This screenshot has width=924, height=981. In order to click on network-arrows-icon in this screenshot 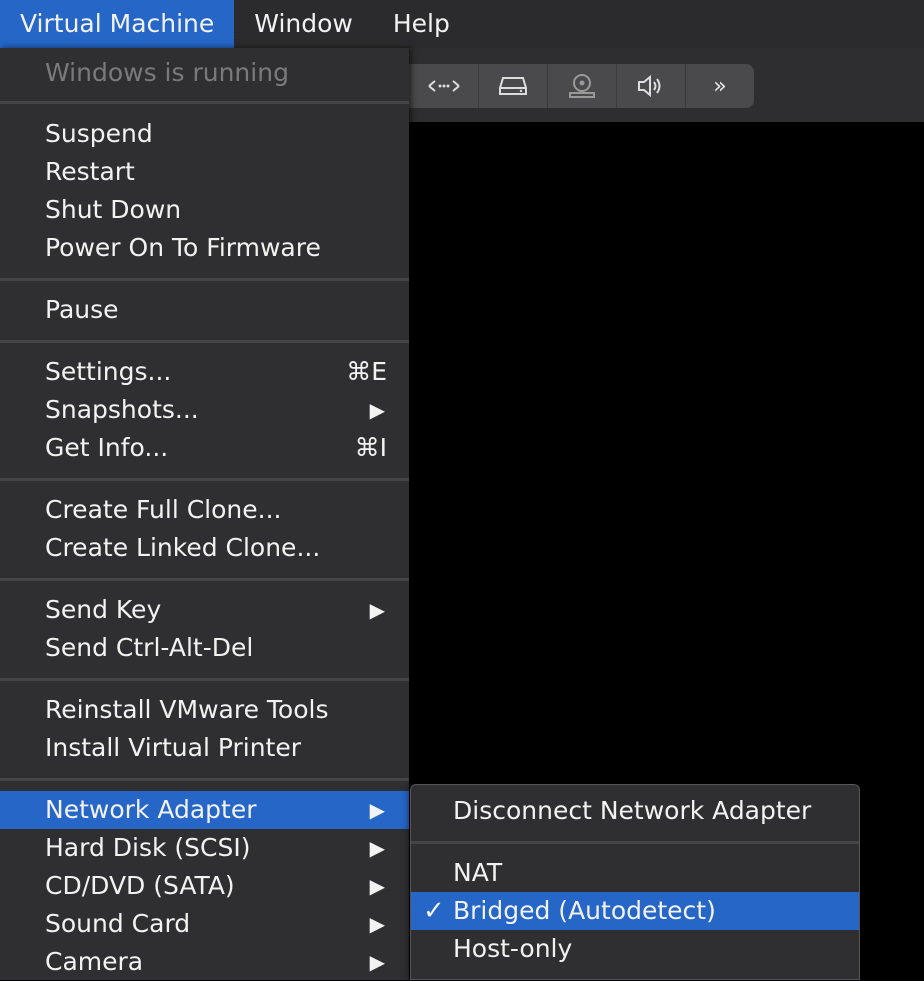, I will do `click(443, 86)`.